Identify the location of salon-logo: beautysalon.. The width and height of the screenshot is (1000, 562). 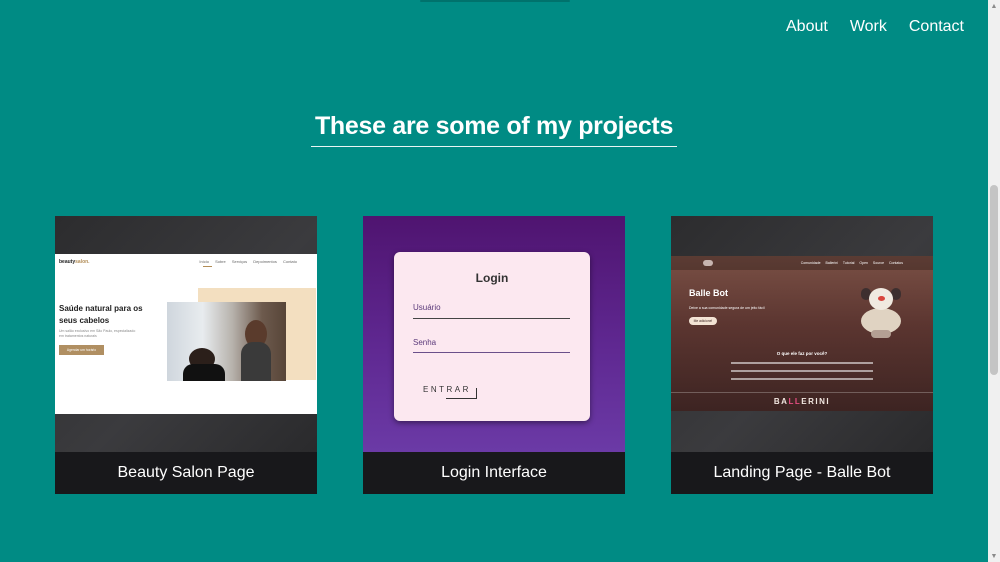
(74, 262).